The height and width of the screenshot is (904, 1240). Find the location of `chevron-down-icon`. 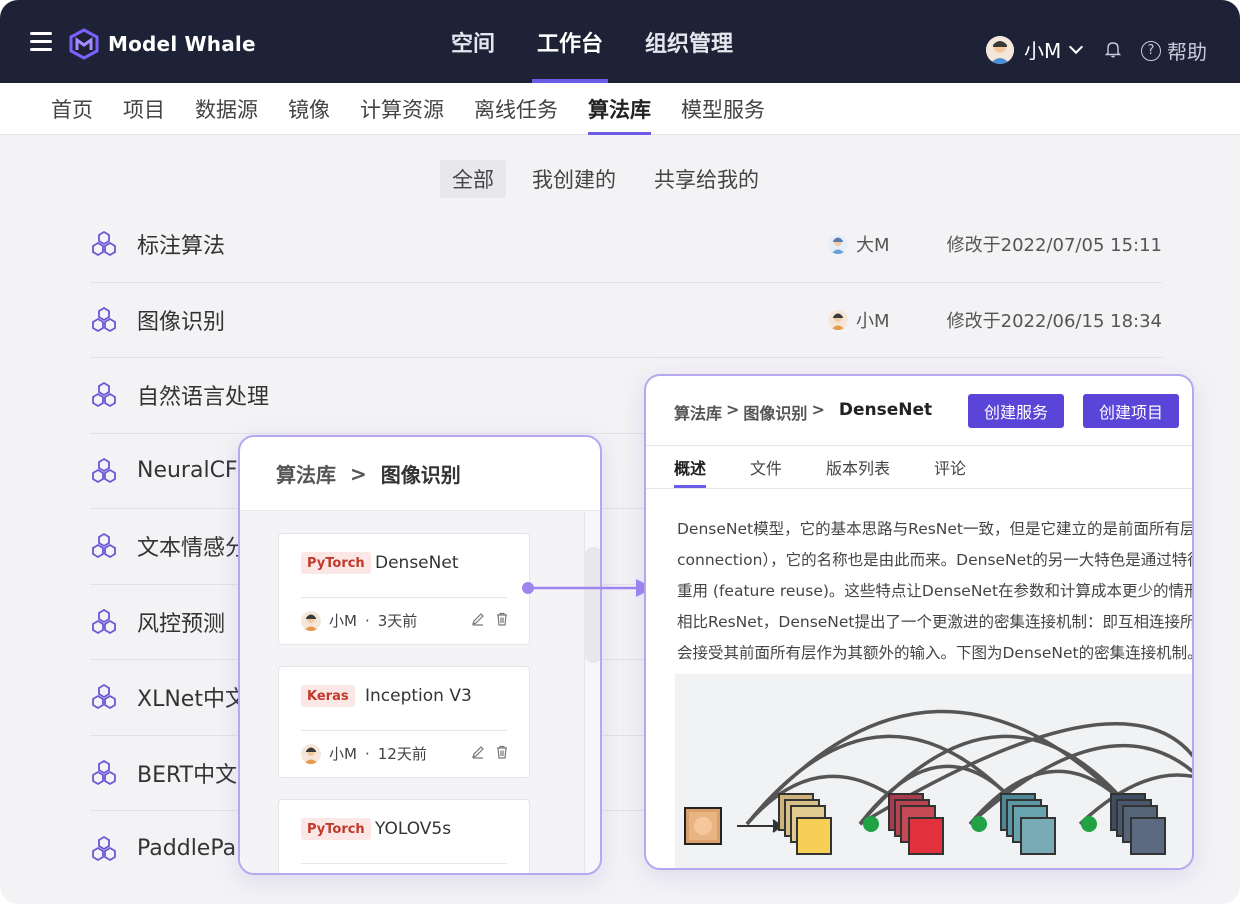

chevron-down-icon is located at coordinates (1076, 46).